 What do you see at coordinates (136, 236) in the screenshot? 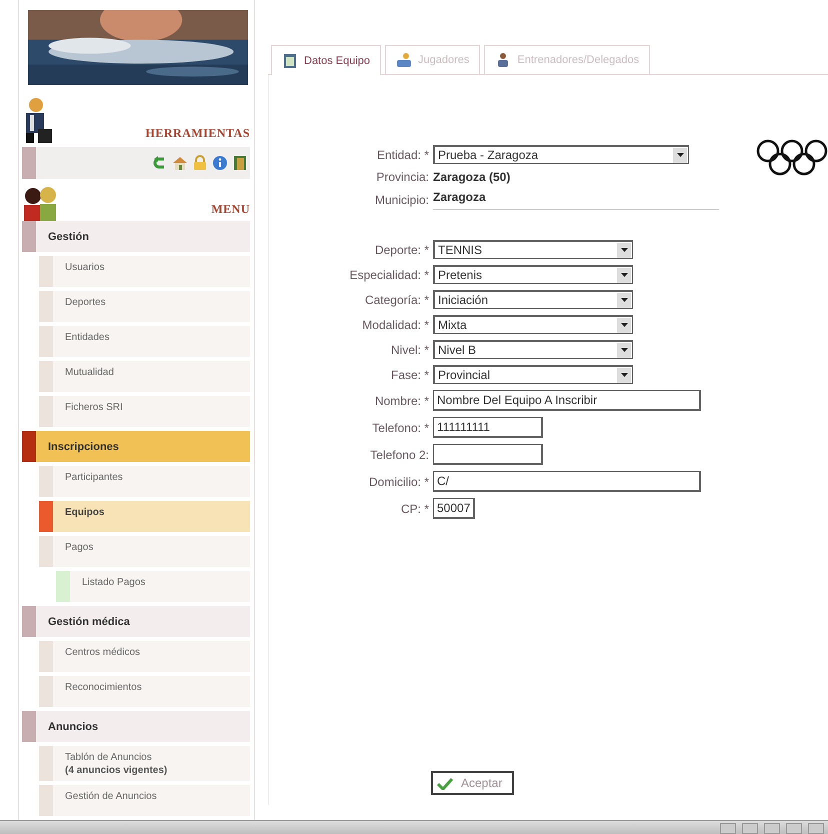
I see `menu-item: Gestión` at bounding box center [136, 236].